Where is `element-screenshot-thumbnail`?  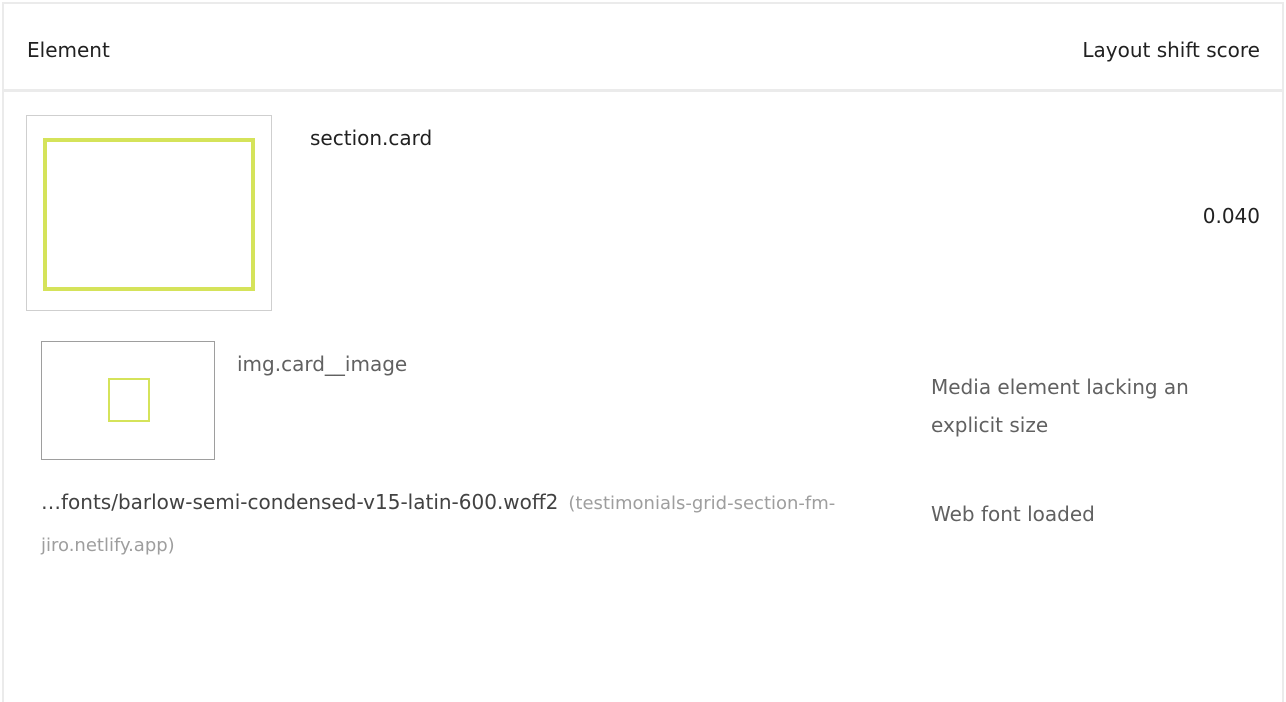 element-screenshot-thumbnail is located at coordinates (149, 213).